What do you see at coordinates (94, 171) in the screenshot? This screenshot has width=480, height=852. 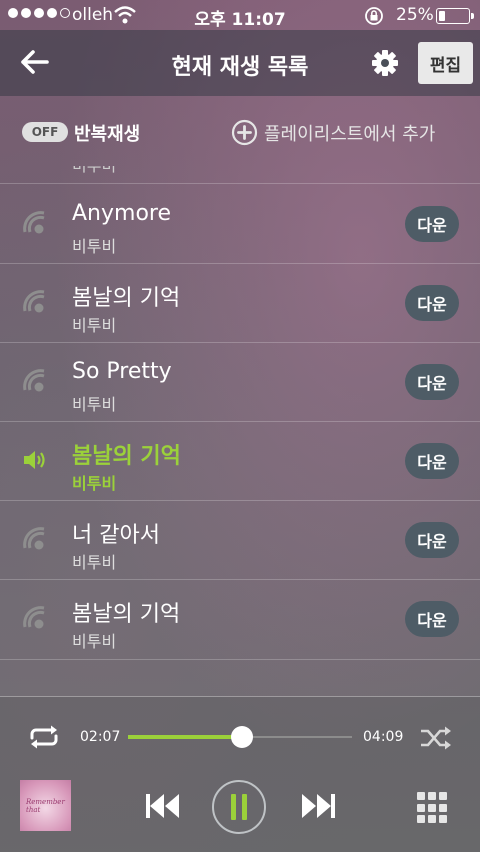 I see `partial-row-artist: 비투비` at bounding box center [94, 171].